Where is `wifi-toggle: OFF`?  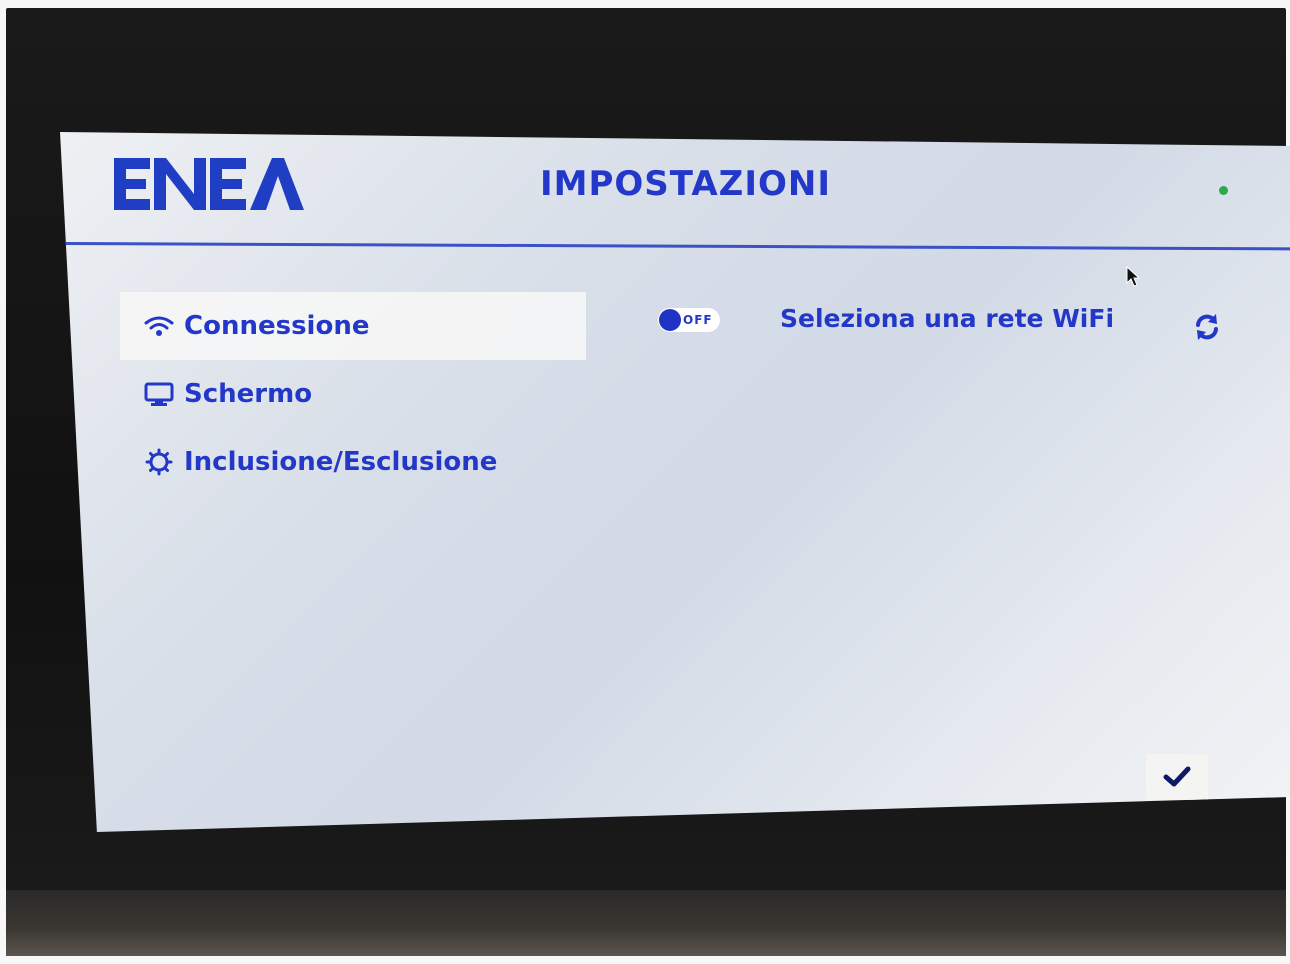 wifi-toggle: OFF is located at coordinates (689, 320).